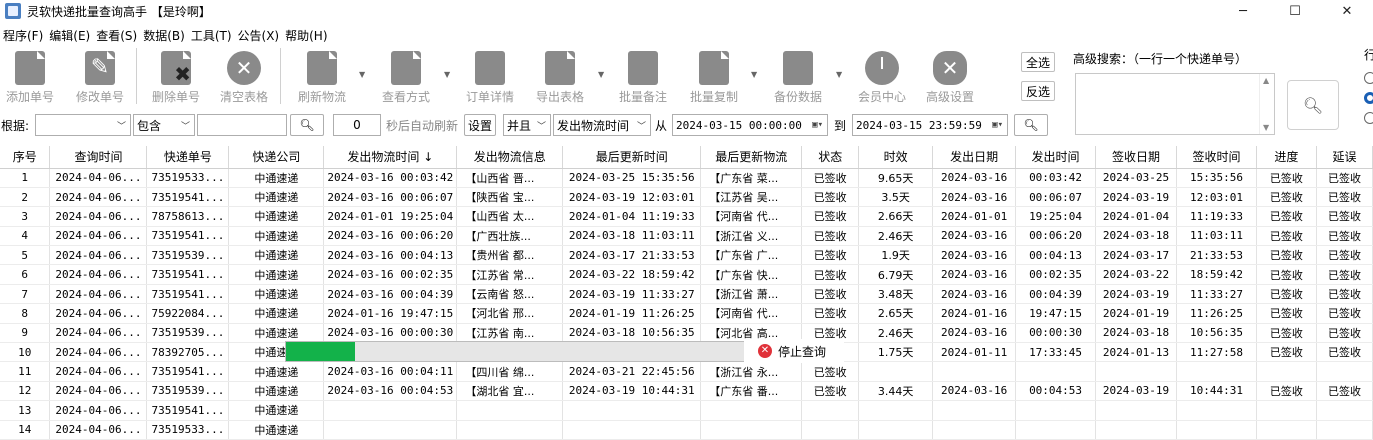  Describe the element at coordinates (830, 157) in the screenshot. I see `column-header: 状态` at that location.